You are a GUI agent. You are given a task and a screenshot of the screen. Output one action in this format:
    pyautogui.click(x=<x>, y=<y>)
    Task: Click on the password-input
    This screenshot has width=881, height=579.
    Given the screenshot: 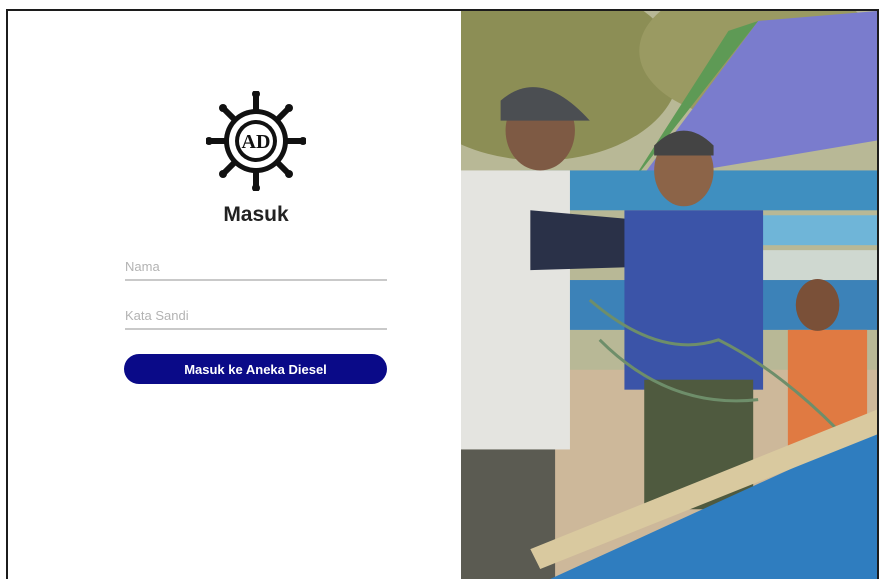 What is the action you would take?
    pyautogui.click(x=256, y=315)
    